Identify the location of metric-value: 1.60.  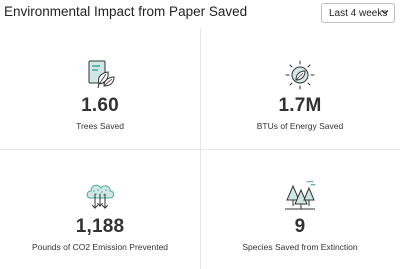
(100, 105).